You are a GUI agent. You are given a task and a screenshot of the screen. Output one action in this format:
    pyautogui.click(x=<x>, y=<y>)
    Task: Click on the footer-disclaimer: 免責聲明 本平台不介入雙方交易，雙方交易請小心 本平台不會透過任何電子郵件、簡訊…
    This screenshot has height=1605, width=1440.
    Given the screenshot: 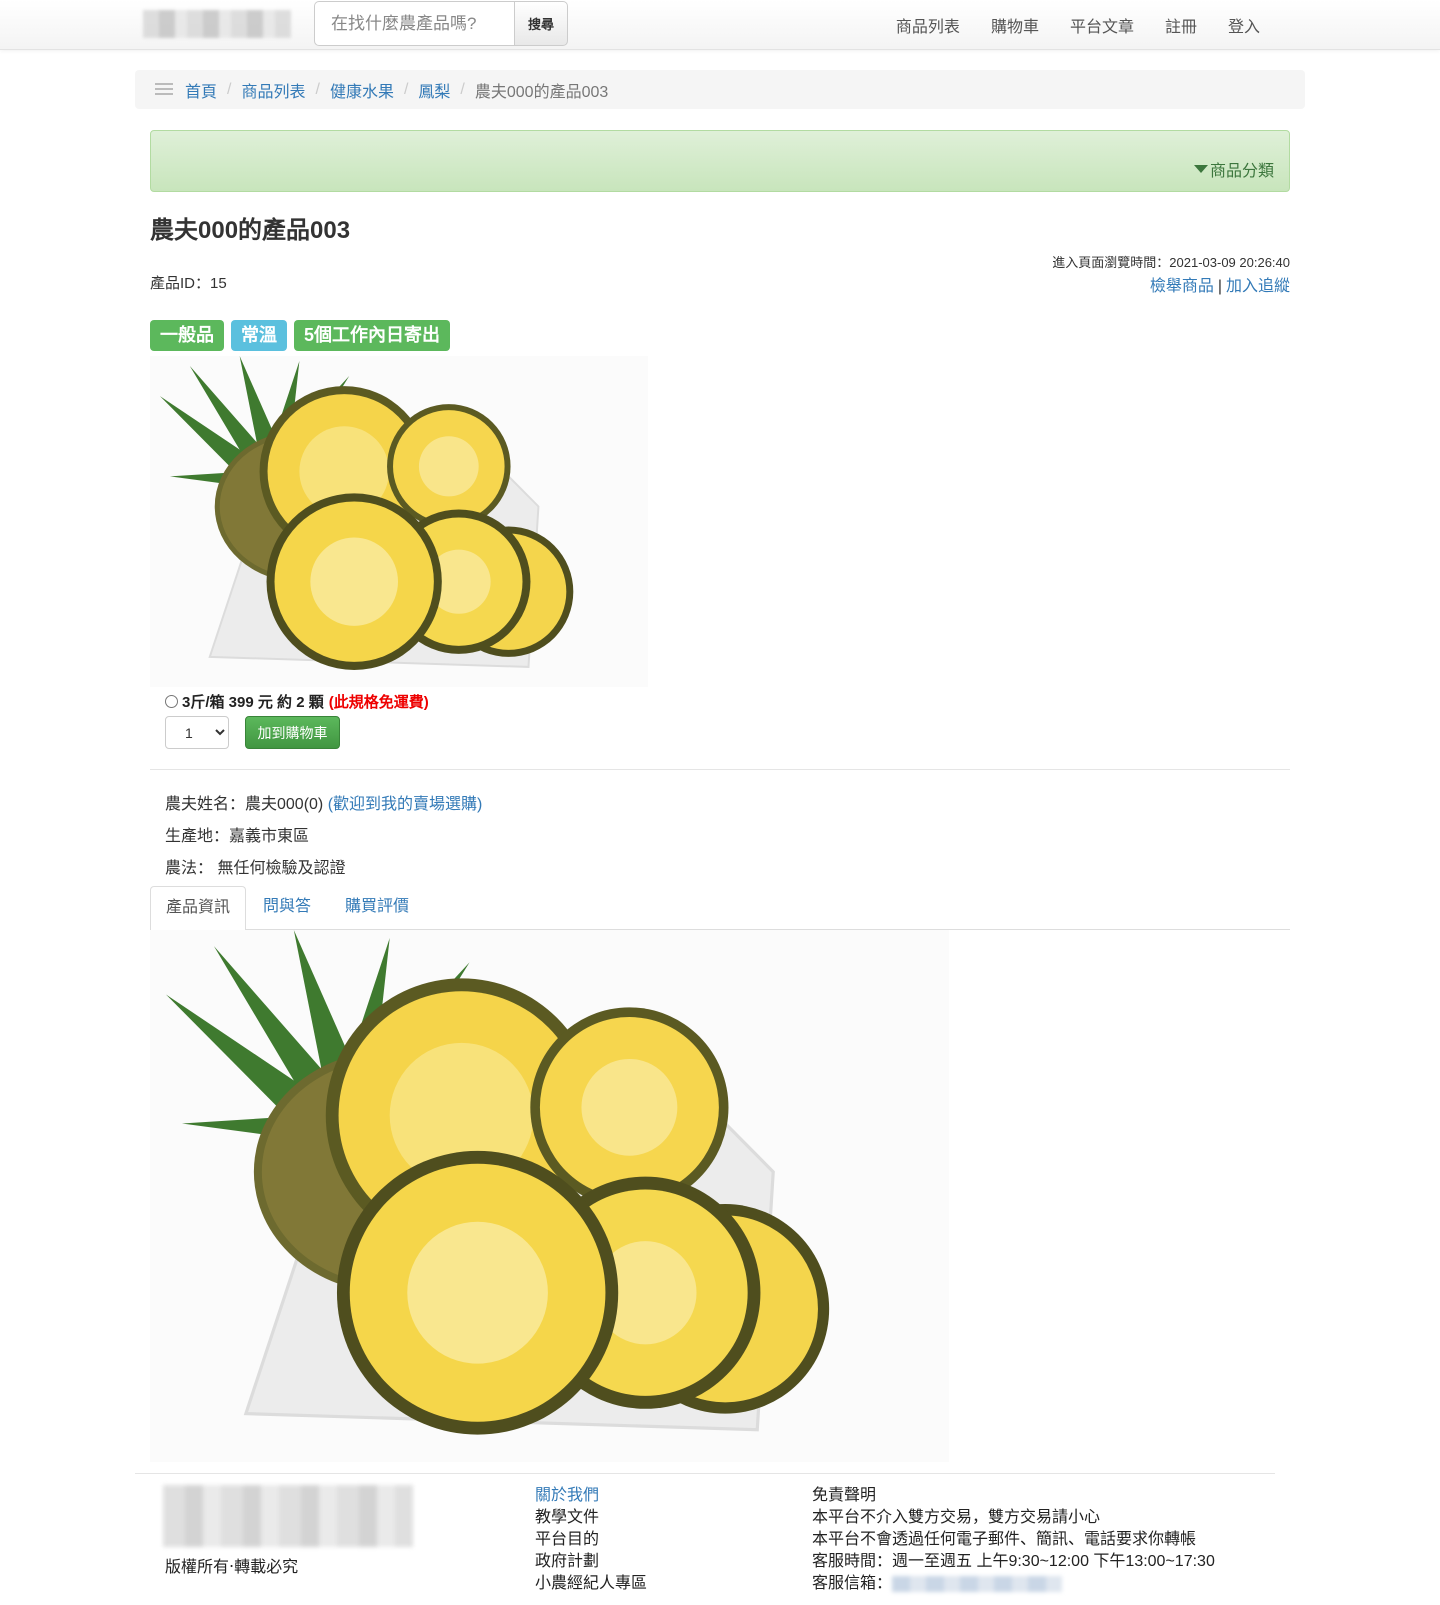 What is the action you would take?
    pyautogui.click(x=1013, y=1540)
    